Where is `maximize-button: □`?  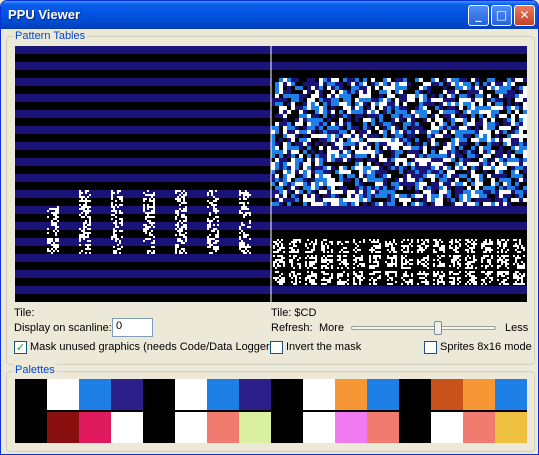
maximize-button: □ is located at coordinates (501, 15).